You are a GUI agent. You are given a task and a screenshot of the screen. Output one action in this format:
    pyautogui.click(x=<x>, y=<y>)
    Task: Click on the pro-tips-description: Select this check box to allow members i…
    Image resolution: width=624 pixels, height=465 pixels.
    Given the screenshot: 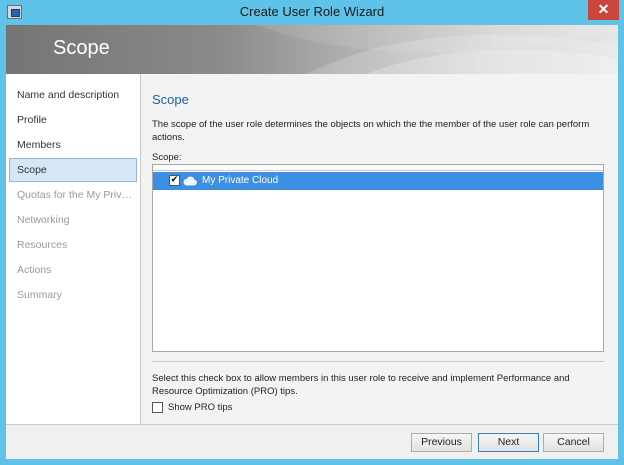 What is the action you would take?
    pyautogui.click(x=361, y=385)
    